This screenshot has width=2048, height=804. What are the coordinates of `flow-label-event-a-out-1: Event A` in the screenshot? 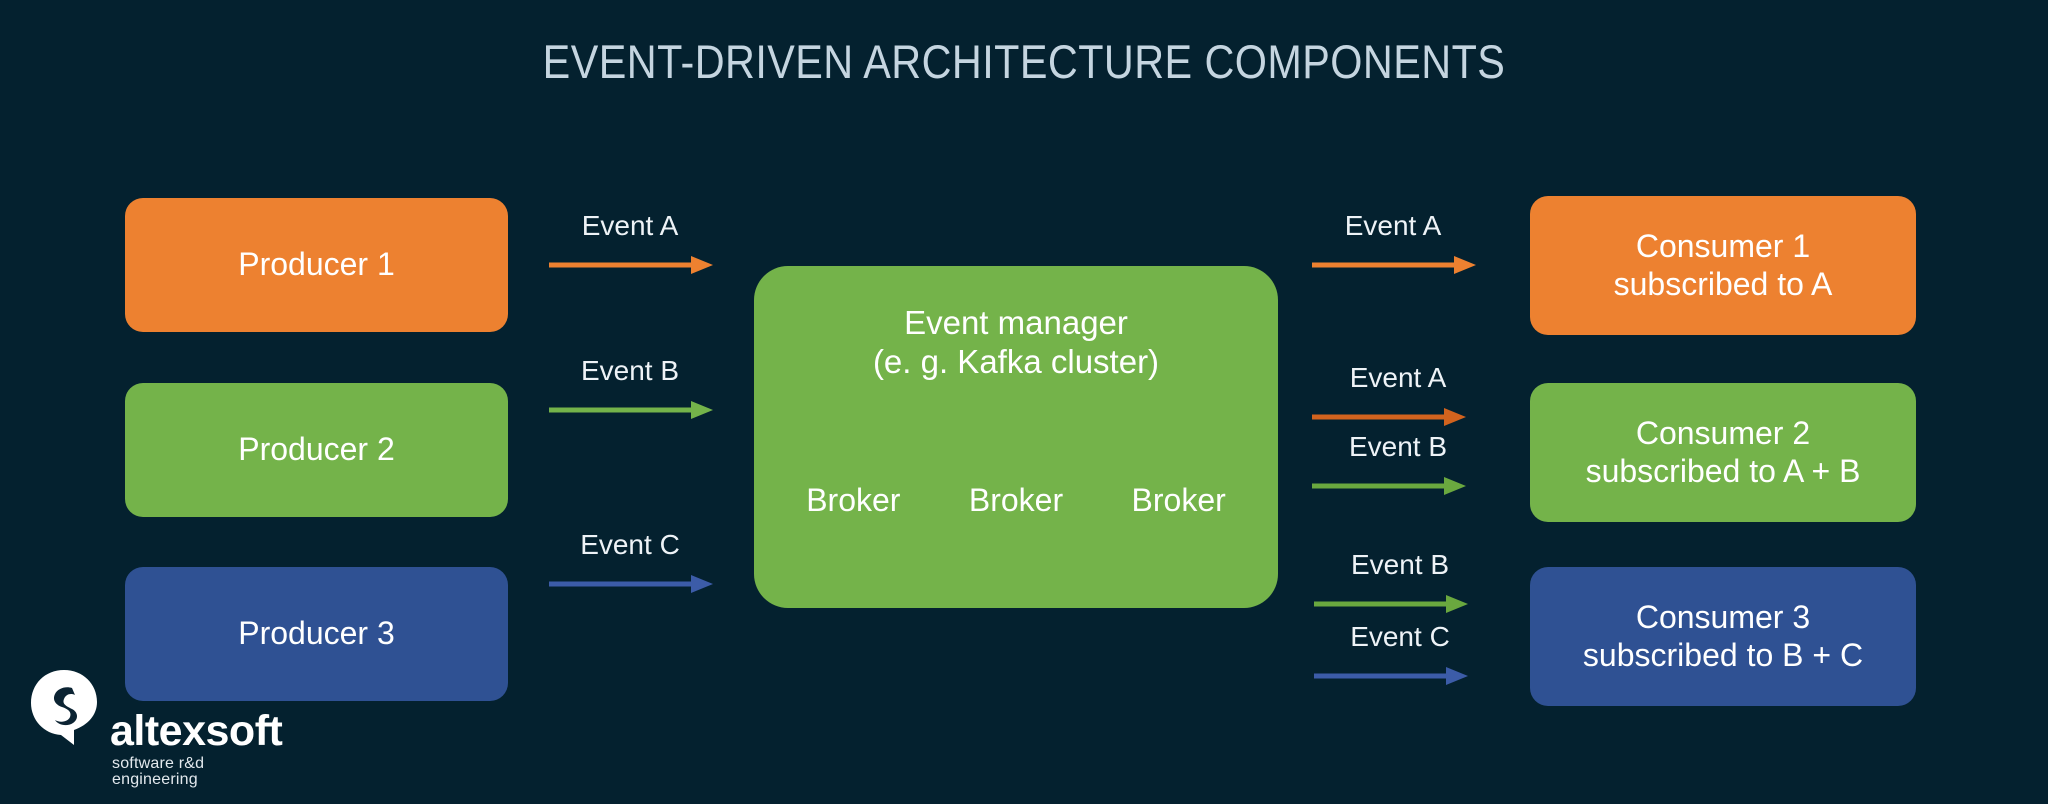 It's located at (1393, 225).